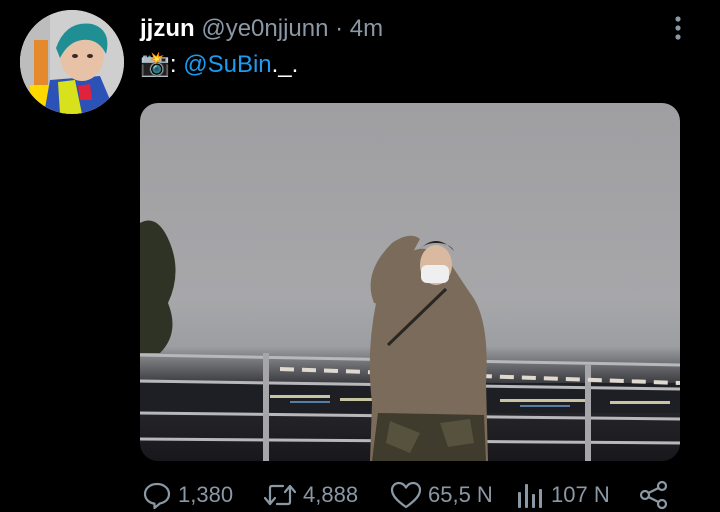 This screenshot has height=512, width=720. Describe the element at coordinates (406, 495) in the screenshot. I see `heart-icon` at that location.